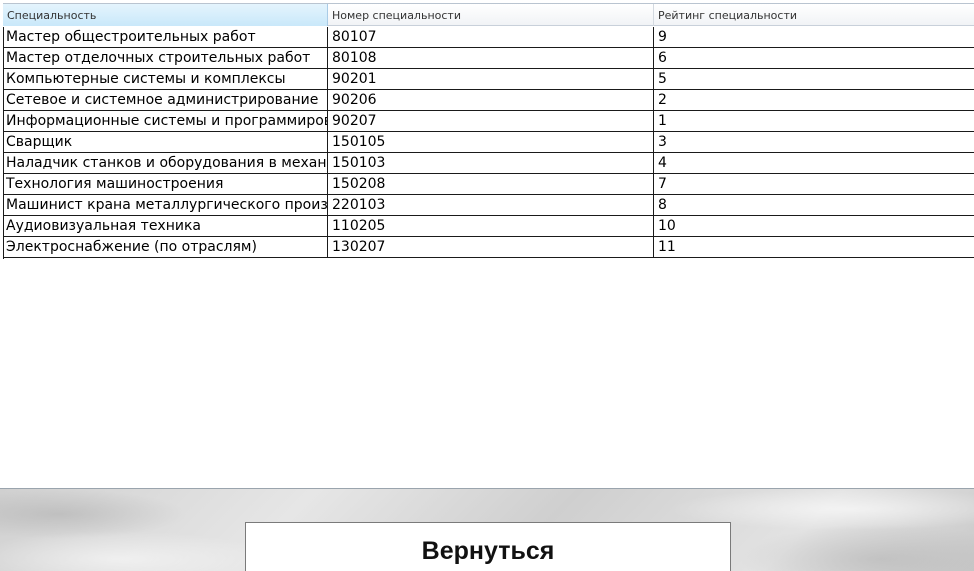  Describe the element at coordinates (662, 100) in the screenshot. I see `cell-rating: 2` at that location.